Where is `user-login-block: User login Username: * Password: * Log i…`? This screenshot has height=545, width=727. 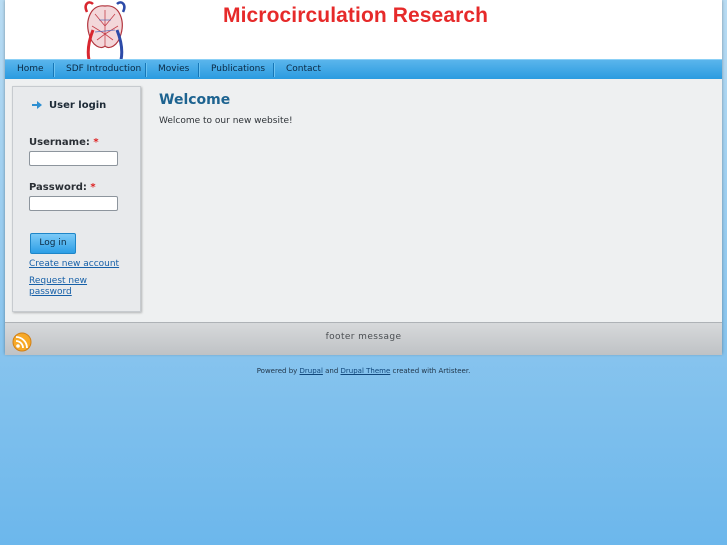 user-login-block: User login Username: * Password: * Log i… is located at coordinates (76, 199).